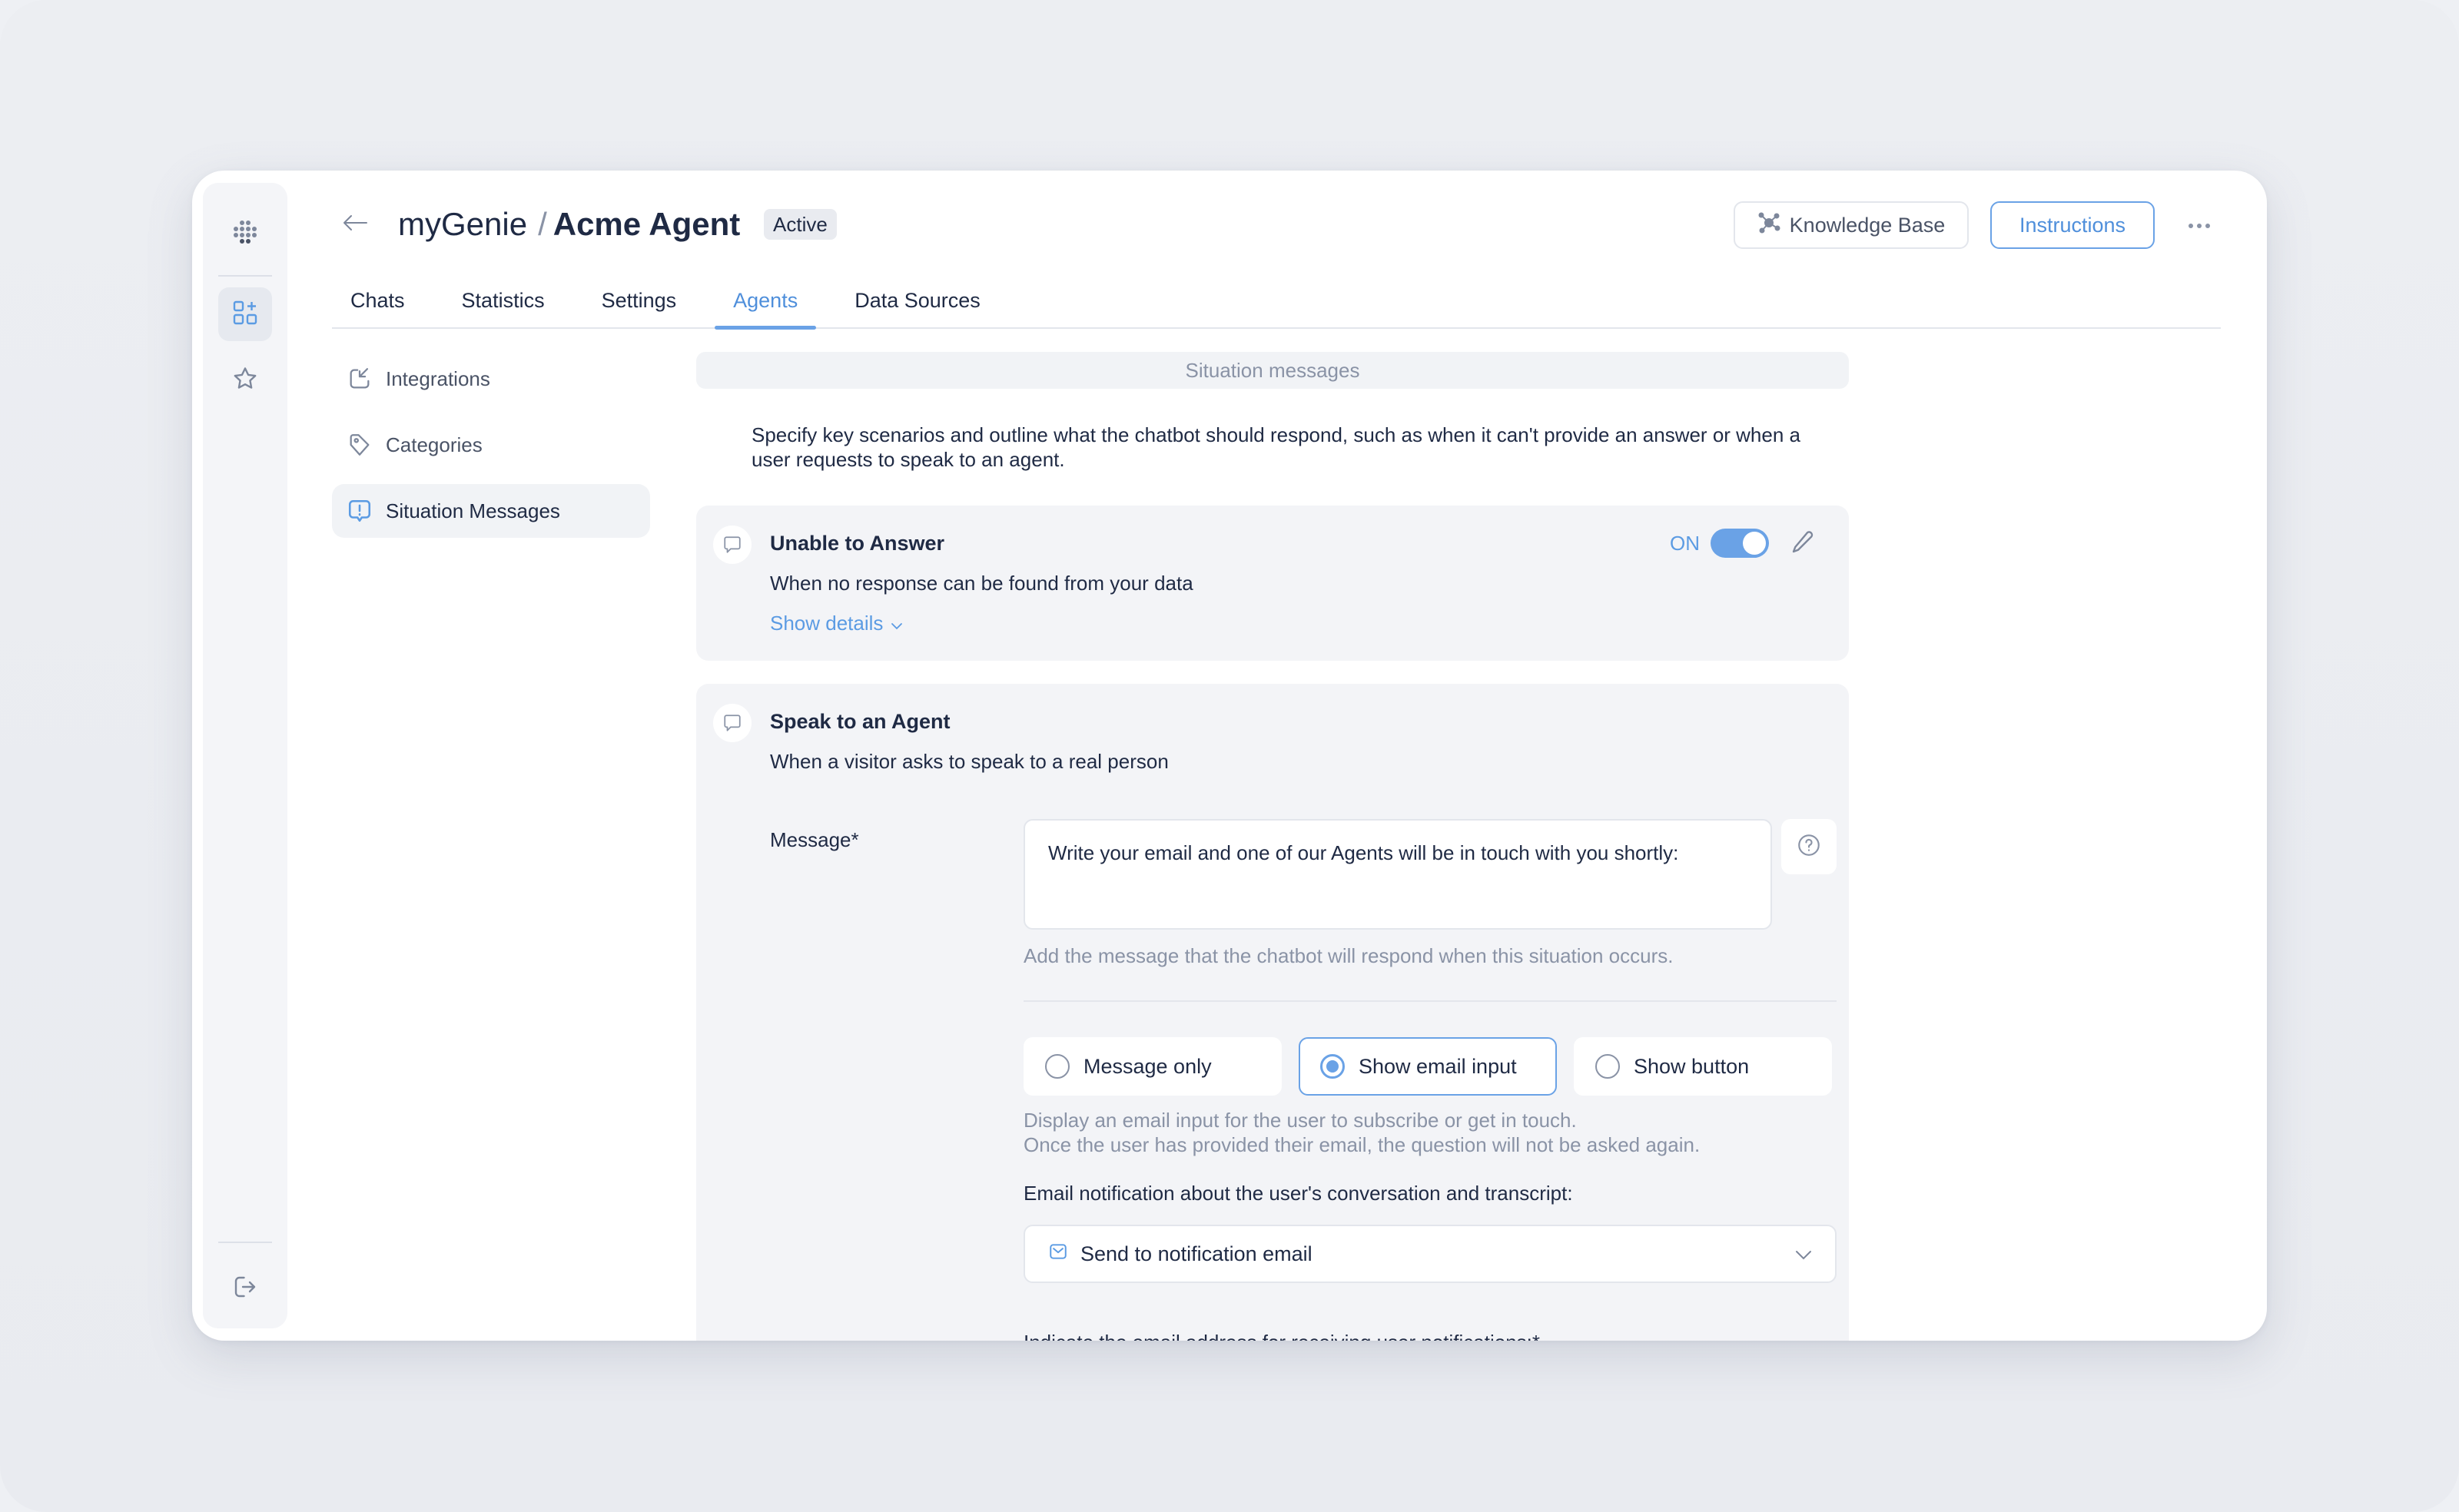 The width and height of the screenshot is (2459, 1512). I want to click on radio-show-button: Show button, so click(1703, 1066).